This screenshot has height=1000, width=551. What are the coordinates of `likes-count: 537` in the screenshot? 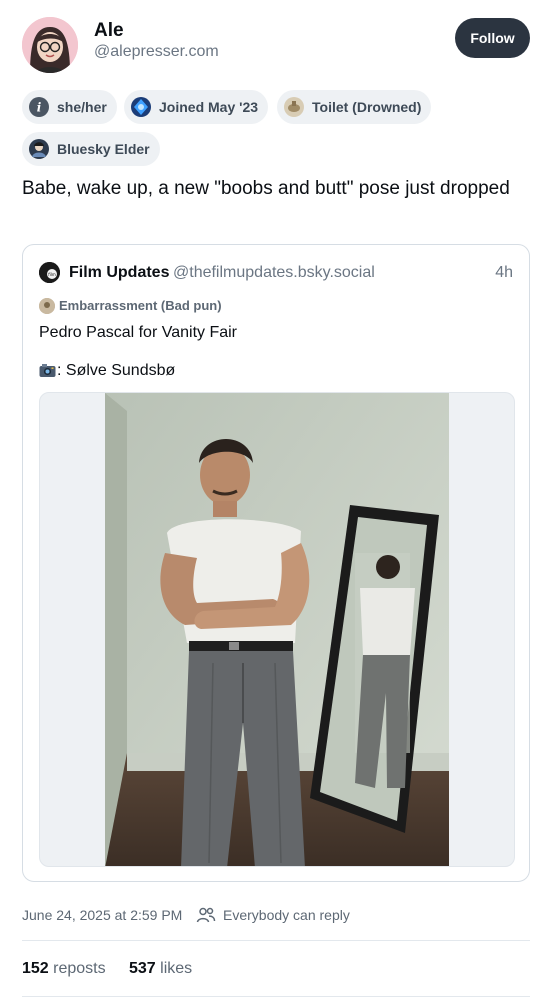 It's located at (142, 968).